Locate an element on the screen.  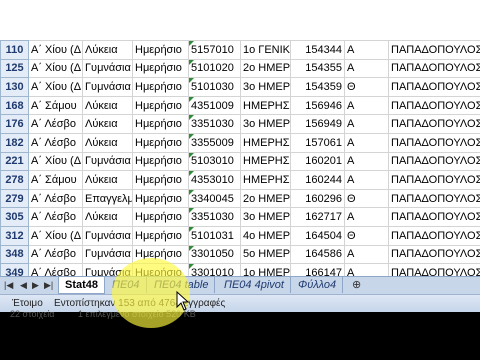
insert-sheet-icon: ⊕ is located at coordinates (356, 284).